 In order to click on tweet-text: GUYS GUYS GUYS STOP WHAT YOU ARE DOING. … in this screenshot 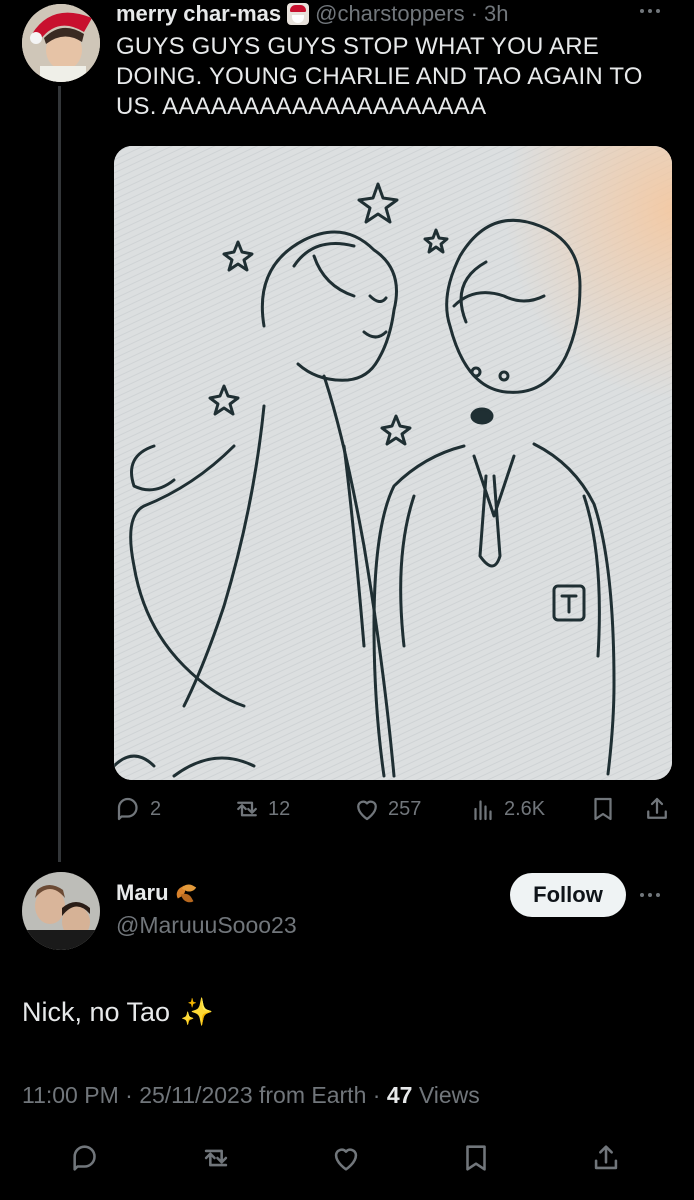, I will do `click(379, 76)`.